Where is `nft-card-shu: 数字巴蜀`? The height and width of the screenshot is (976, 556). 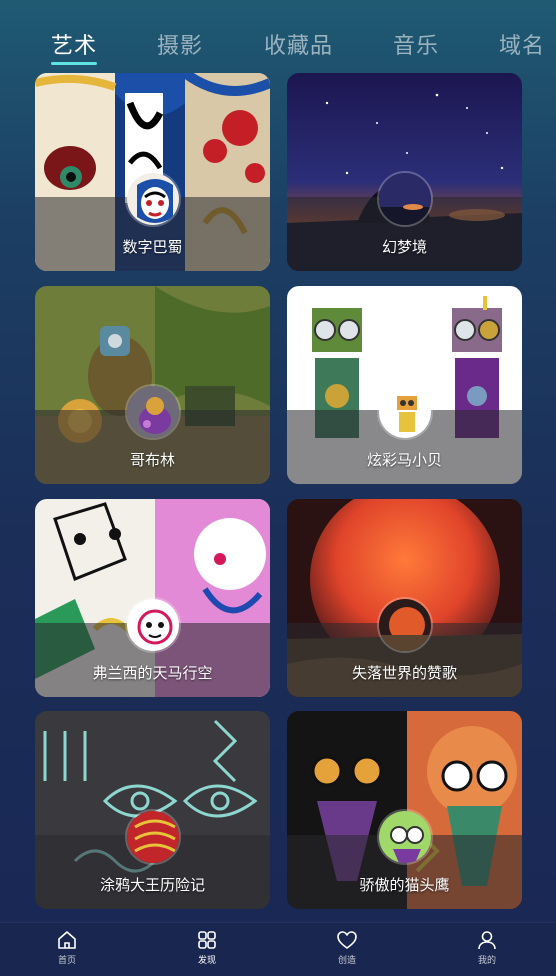
nft-card-shu: 数字巴蜀 is located at coordinates (152, 172).